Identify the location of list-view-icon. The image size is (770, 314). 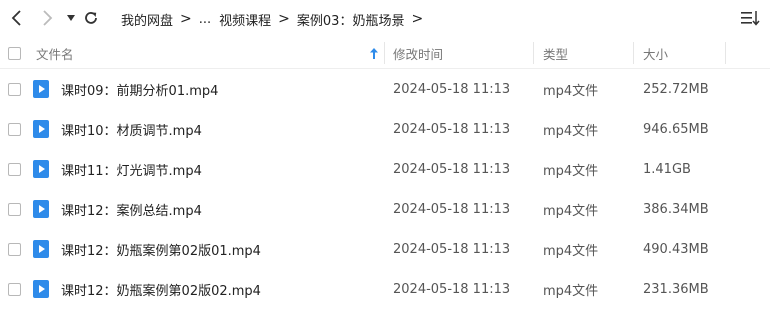
(750, 18).